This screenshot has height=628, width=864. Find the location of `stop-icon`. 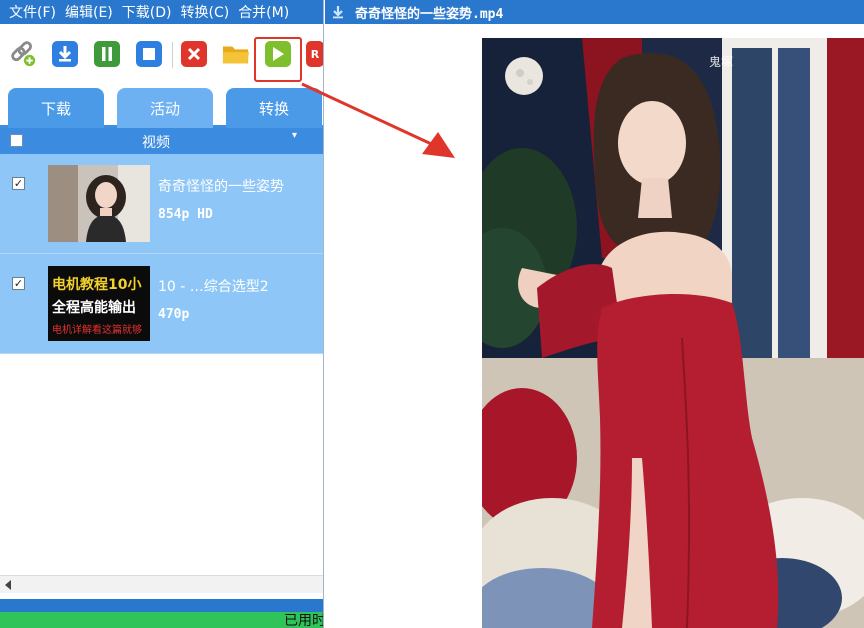

stop-icon is located at coordinates (149, 54).